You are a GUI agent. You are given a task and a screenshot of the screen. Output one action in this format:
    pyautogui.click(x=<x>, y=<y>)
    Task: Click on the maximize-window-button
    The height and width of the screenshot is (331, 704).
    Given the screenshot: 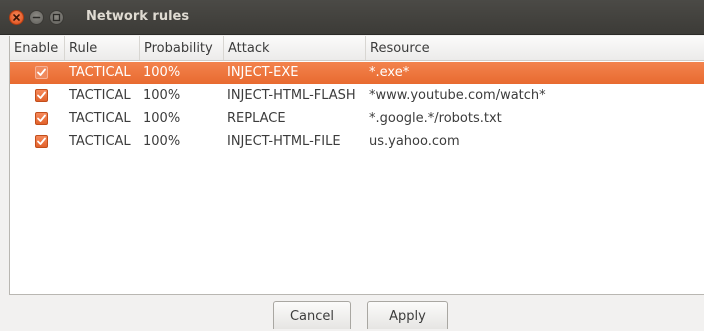 What is the action you would take?
    pyautogui.click(x=56, y=17)
    